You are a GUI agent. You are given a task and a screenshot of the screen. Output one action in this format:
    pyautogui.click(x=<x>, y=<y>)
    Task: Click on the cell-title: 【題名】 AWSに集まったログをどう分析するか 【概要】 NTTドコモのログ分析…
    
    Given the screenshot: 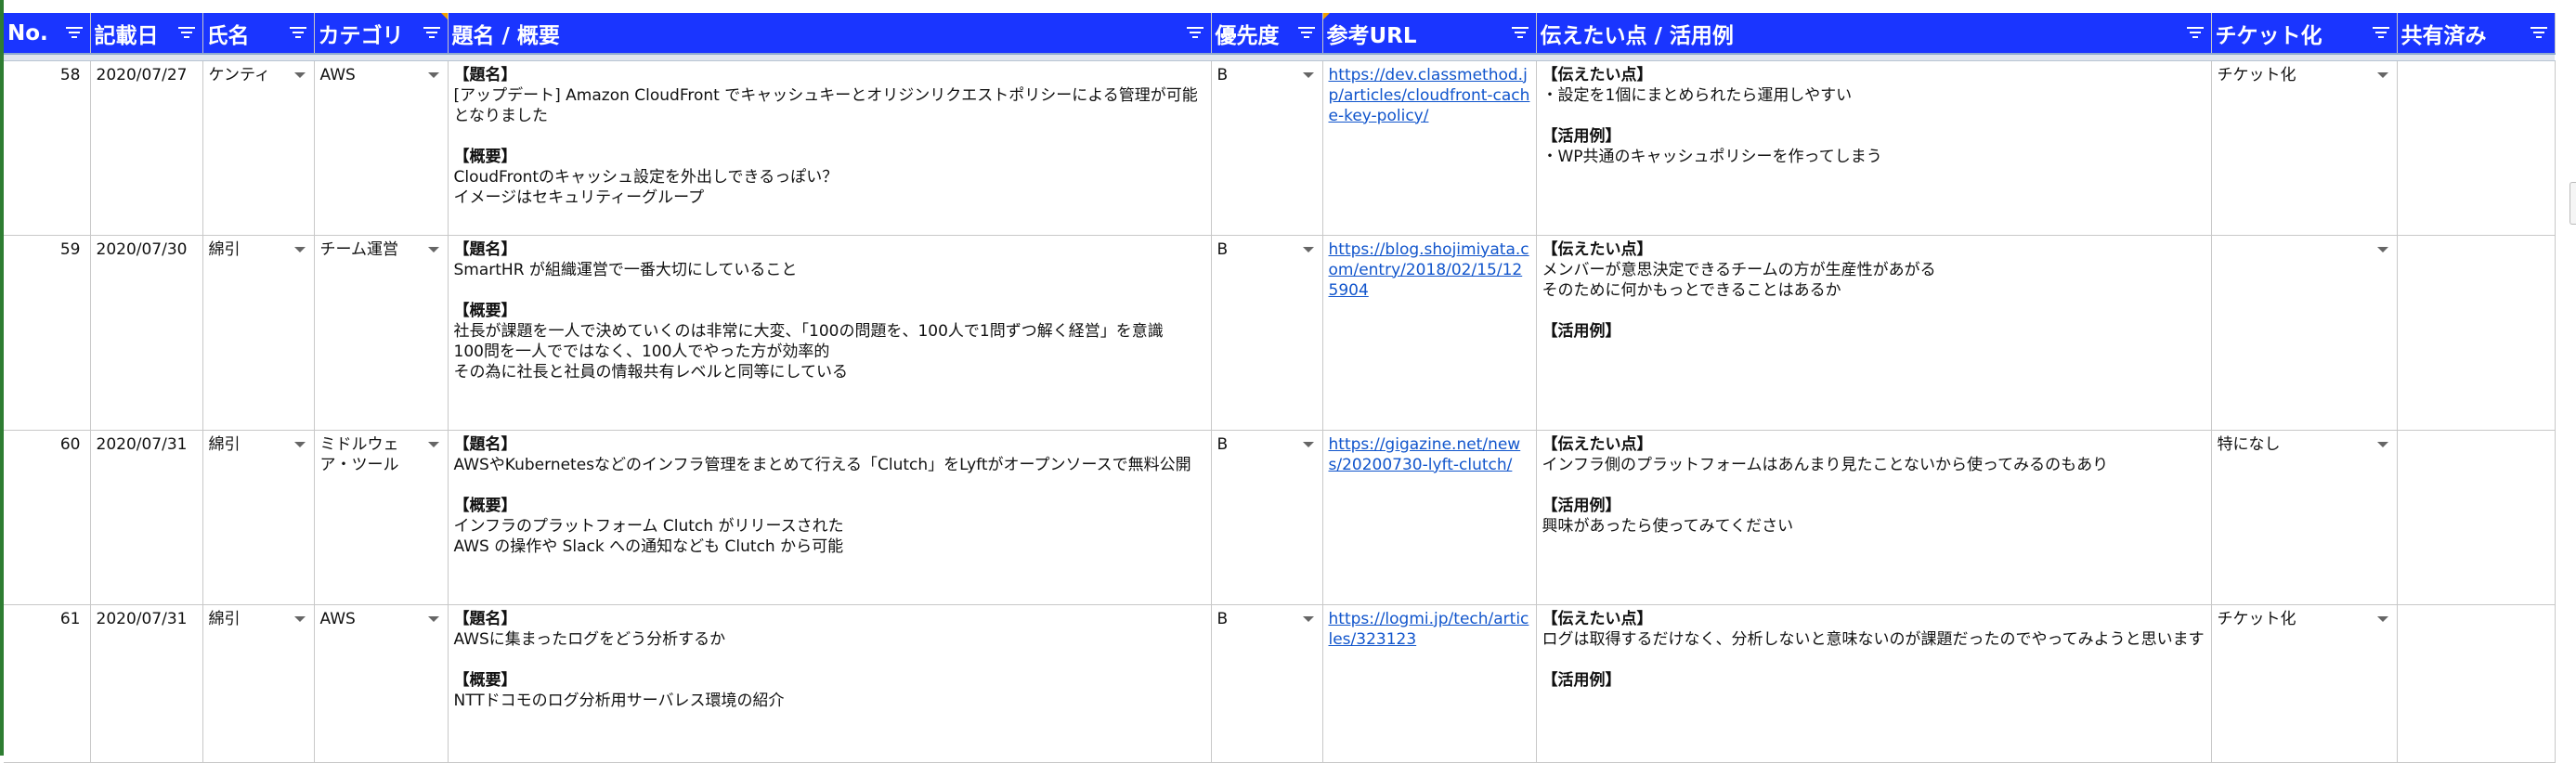 What is the action you would take?
    pyautogui.click(x=830, y=684)
    